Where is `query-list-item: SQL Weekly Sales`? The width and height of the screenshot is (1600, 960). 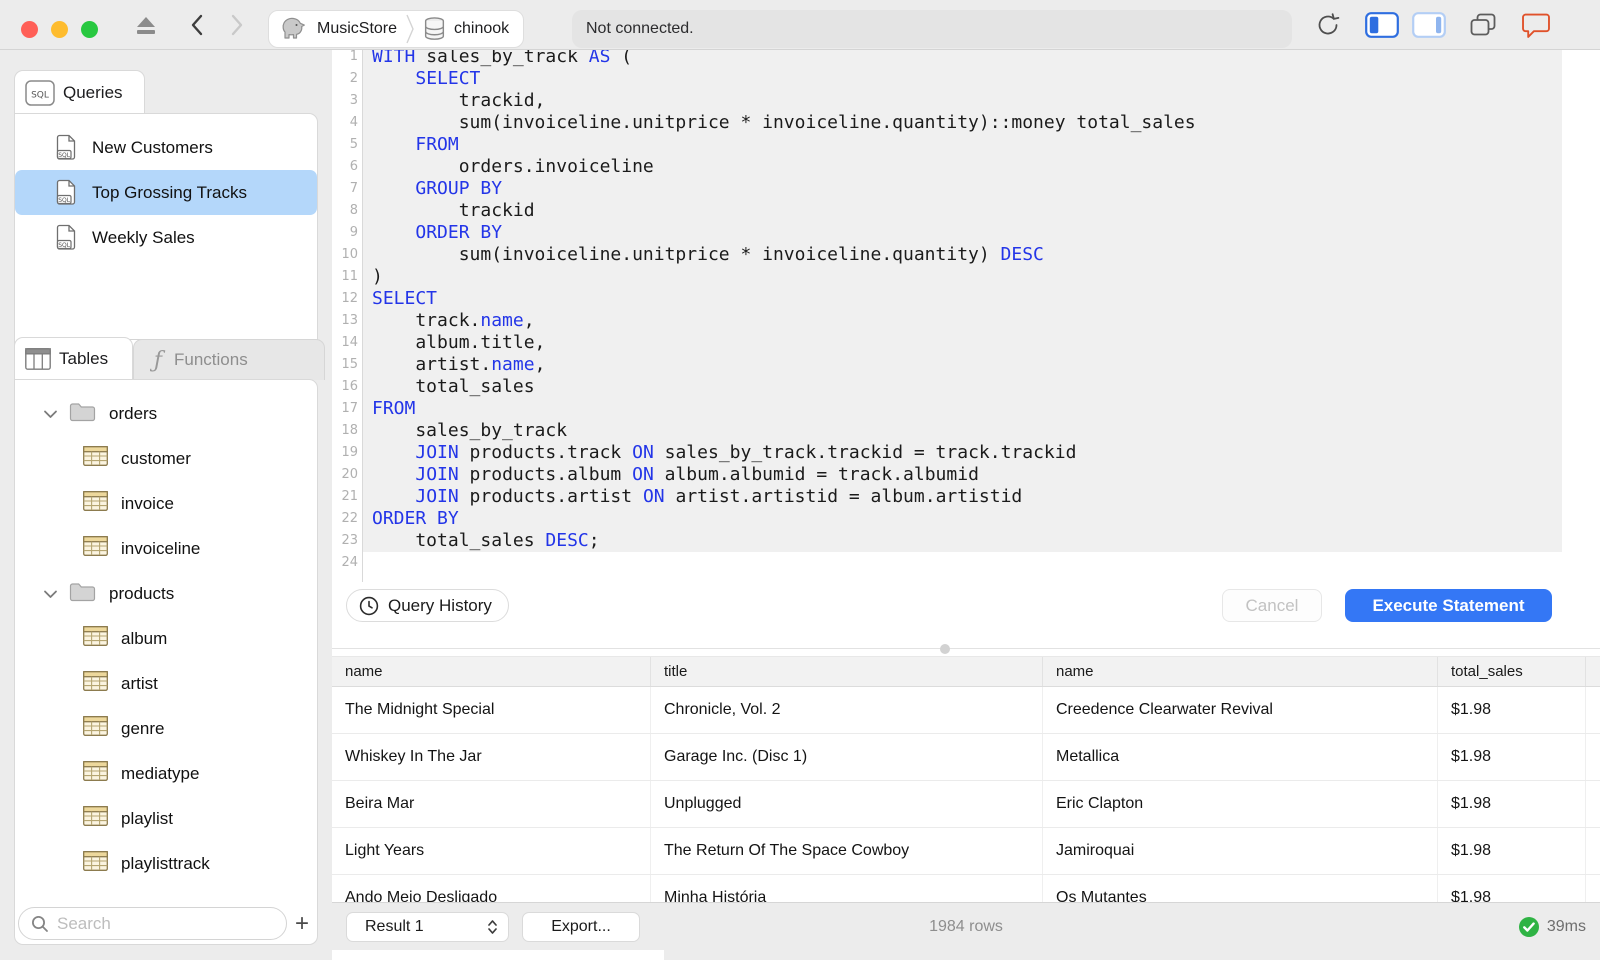
query-list-item: SQL Weekly Sales is located at coordinates (166, 237).